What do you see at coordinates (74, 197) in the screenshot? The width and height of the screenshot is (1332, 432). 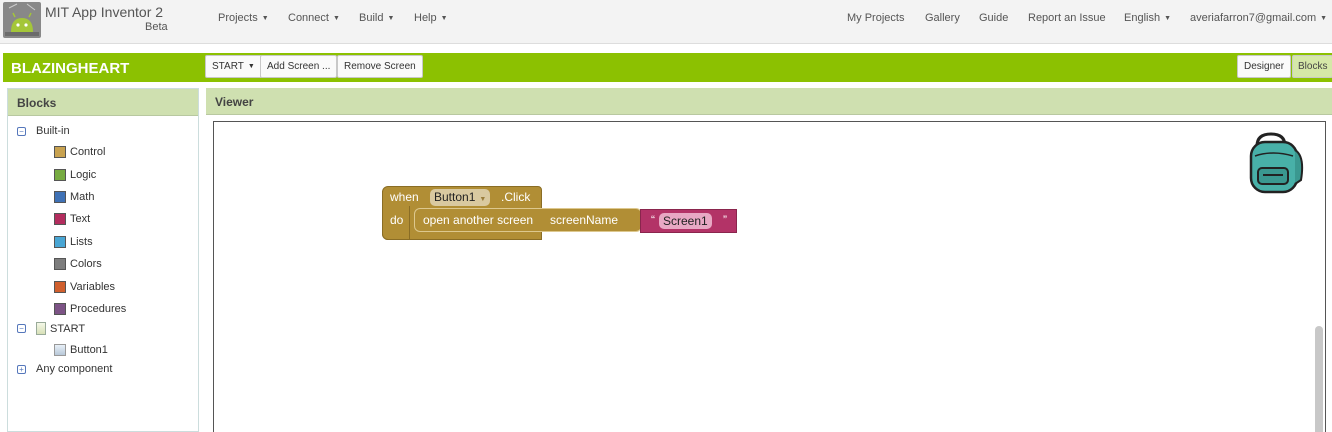 I see `drawer-math: Math` at bounding box center [74, 197].